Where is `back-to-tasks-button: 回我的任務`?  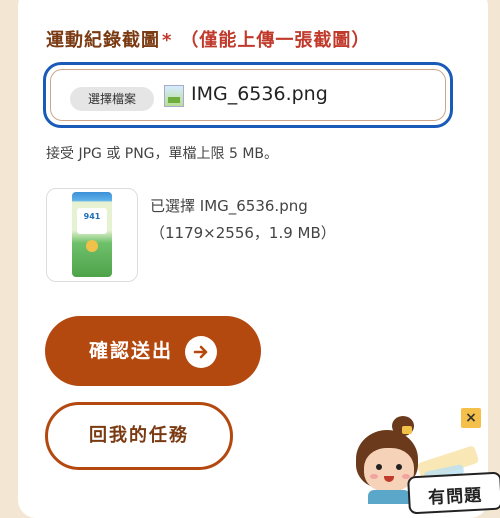 back-to-tasks-button: 回我的任務 is located at coordinates (139, 436).